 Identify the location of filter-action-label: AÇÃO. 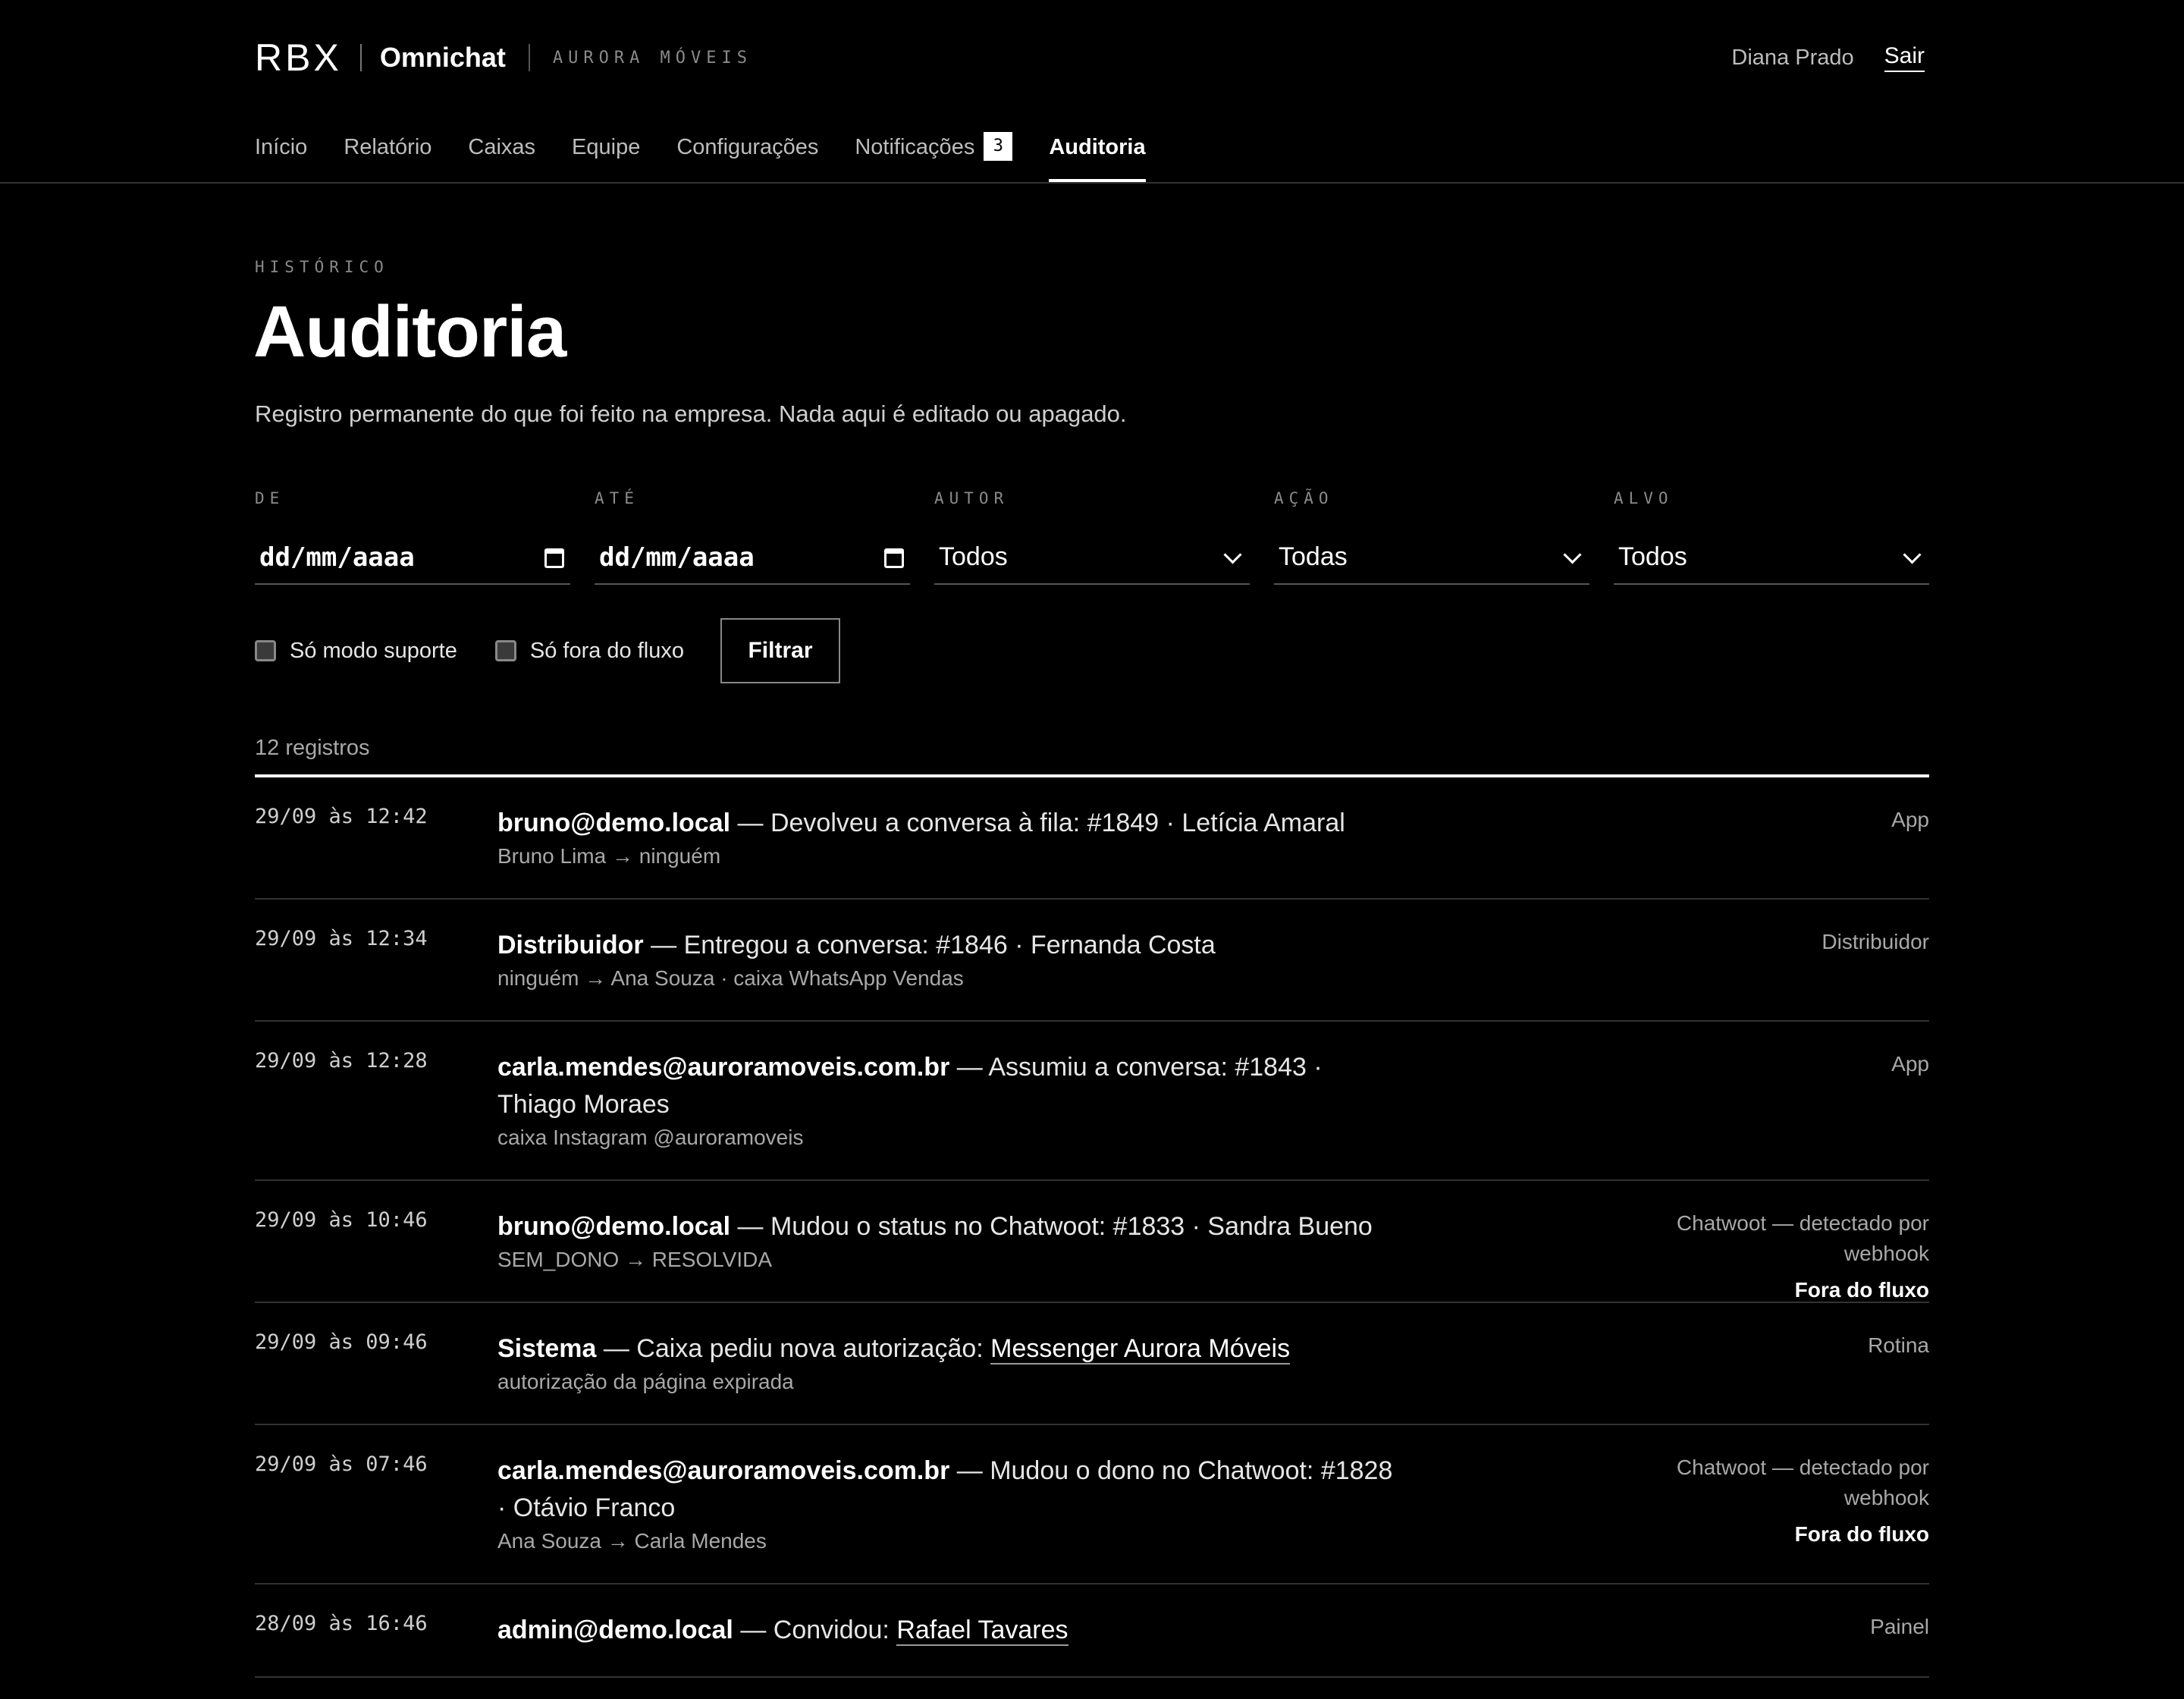
(1304, 498).